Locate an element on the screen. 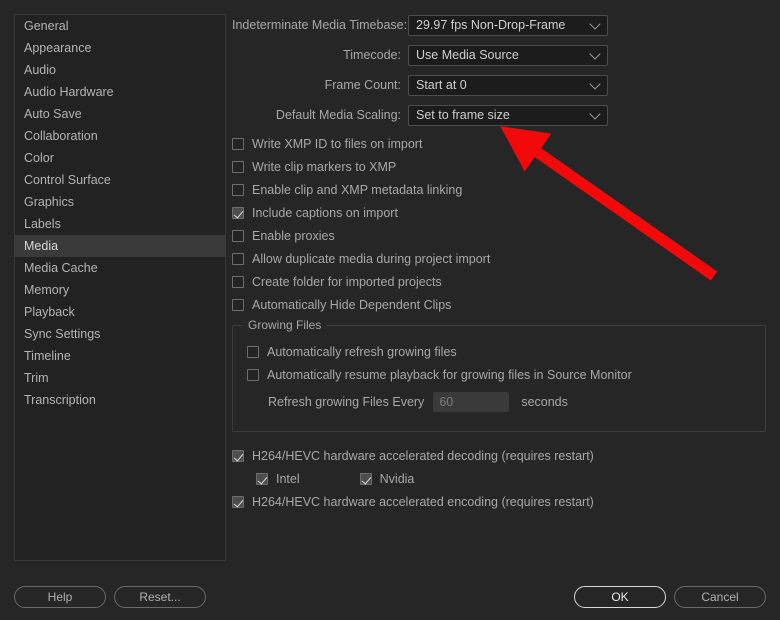  field-row: Default Media Scaling: Set to frame size is located at coordinates (499, 115).